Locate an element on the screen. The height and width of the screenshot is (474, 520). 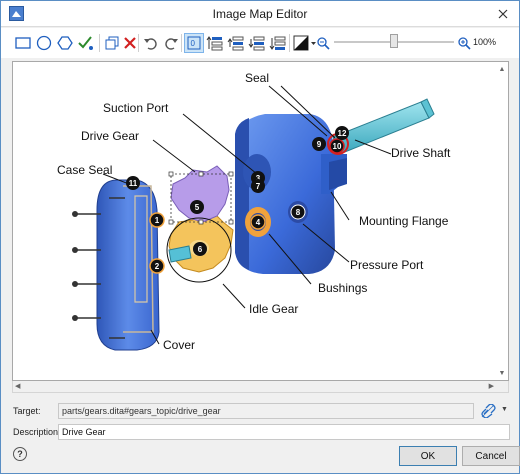
redo-icon is located at coordinates (171, 44).